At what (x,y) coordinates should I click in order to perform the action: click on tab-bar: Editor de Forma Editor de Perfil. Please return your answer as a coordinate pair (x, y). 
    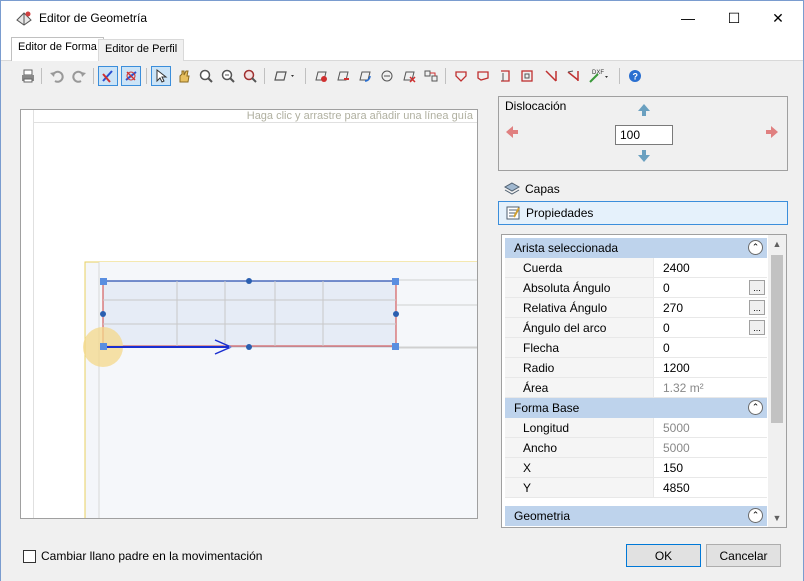
    Looking at the image, I should click on (402, 48).